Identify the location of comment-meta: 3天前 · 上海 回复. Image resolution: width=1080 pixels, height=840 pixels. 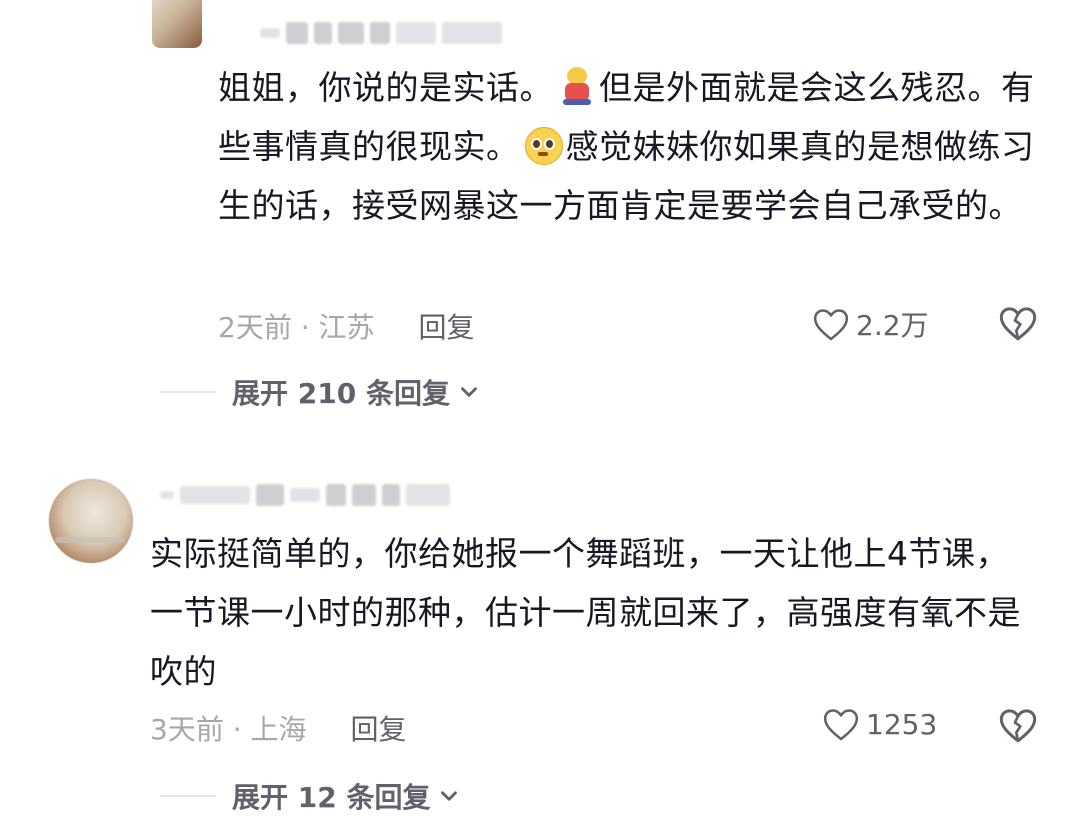
(278, 728).